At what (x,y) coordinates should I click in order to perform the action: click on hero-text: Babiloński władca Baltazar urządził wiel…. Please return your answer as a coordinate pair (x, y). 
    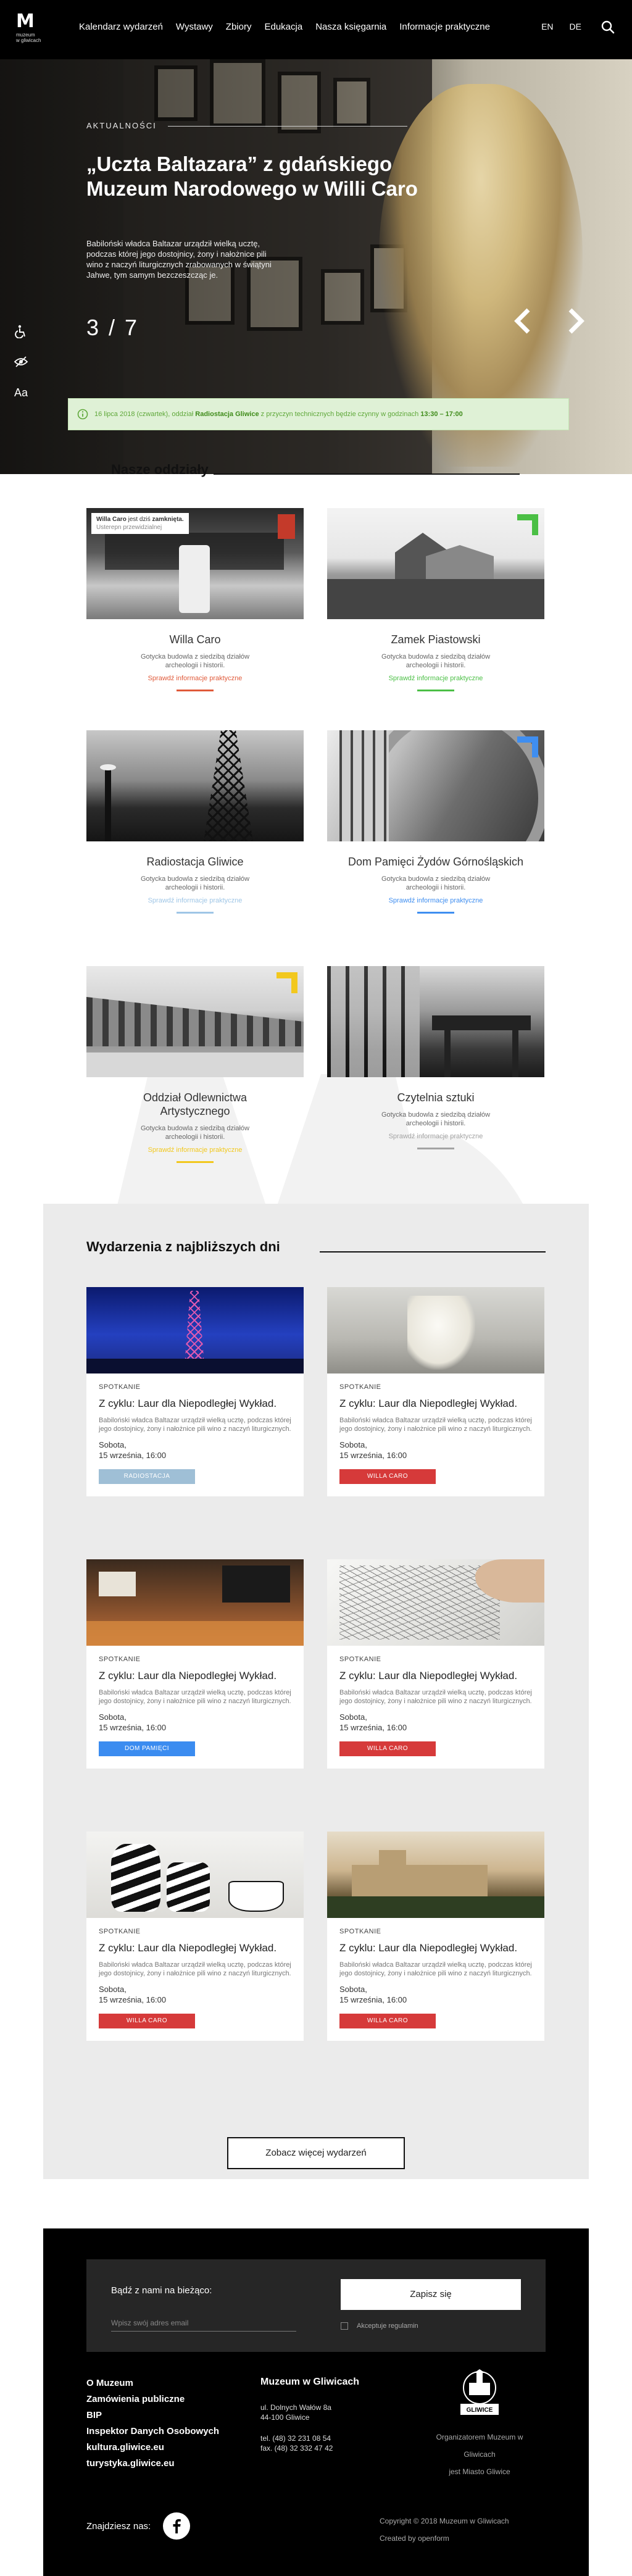
    Looking at the image, I should click on (179, 259).